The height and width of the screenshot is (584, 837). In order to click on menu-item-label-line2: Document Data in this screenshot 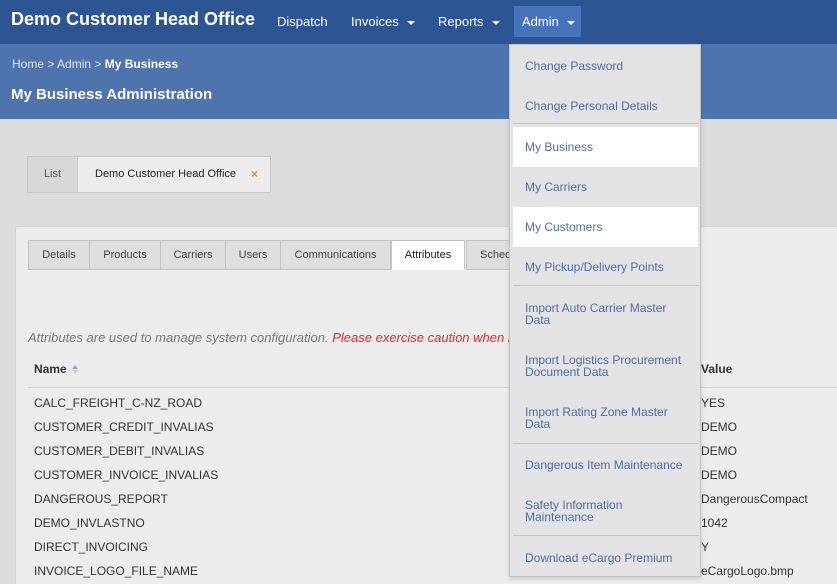, I will do `click(567, 372)`.